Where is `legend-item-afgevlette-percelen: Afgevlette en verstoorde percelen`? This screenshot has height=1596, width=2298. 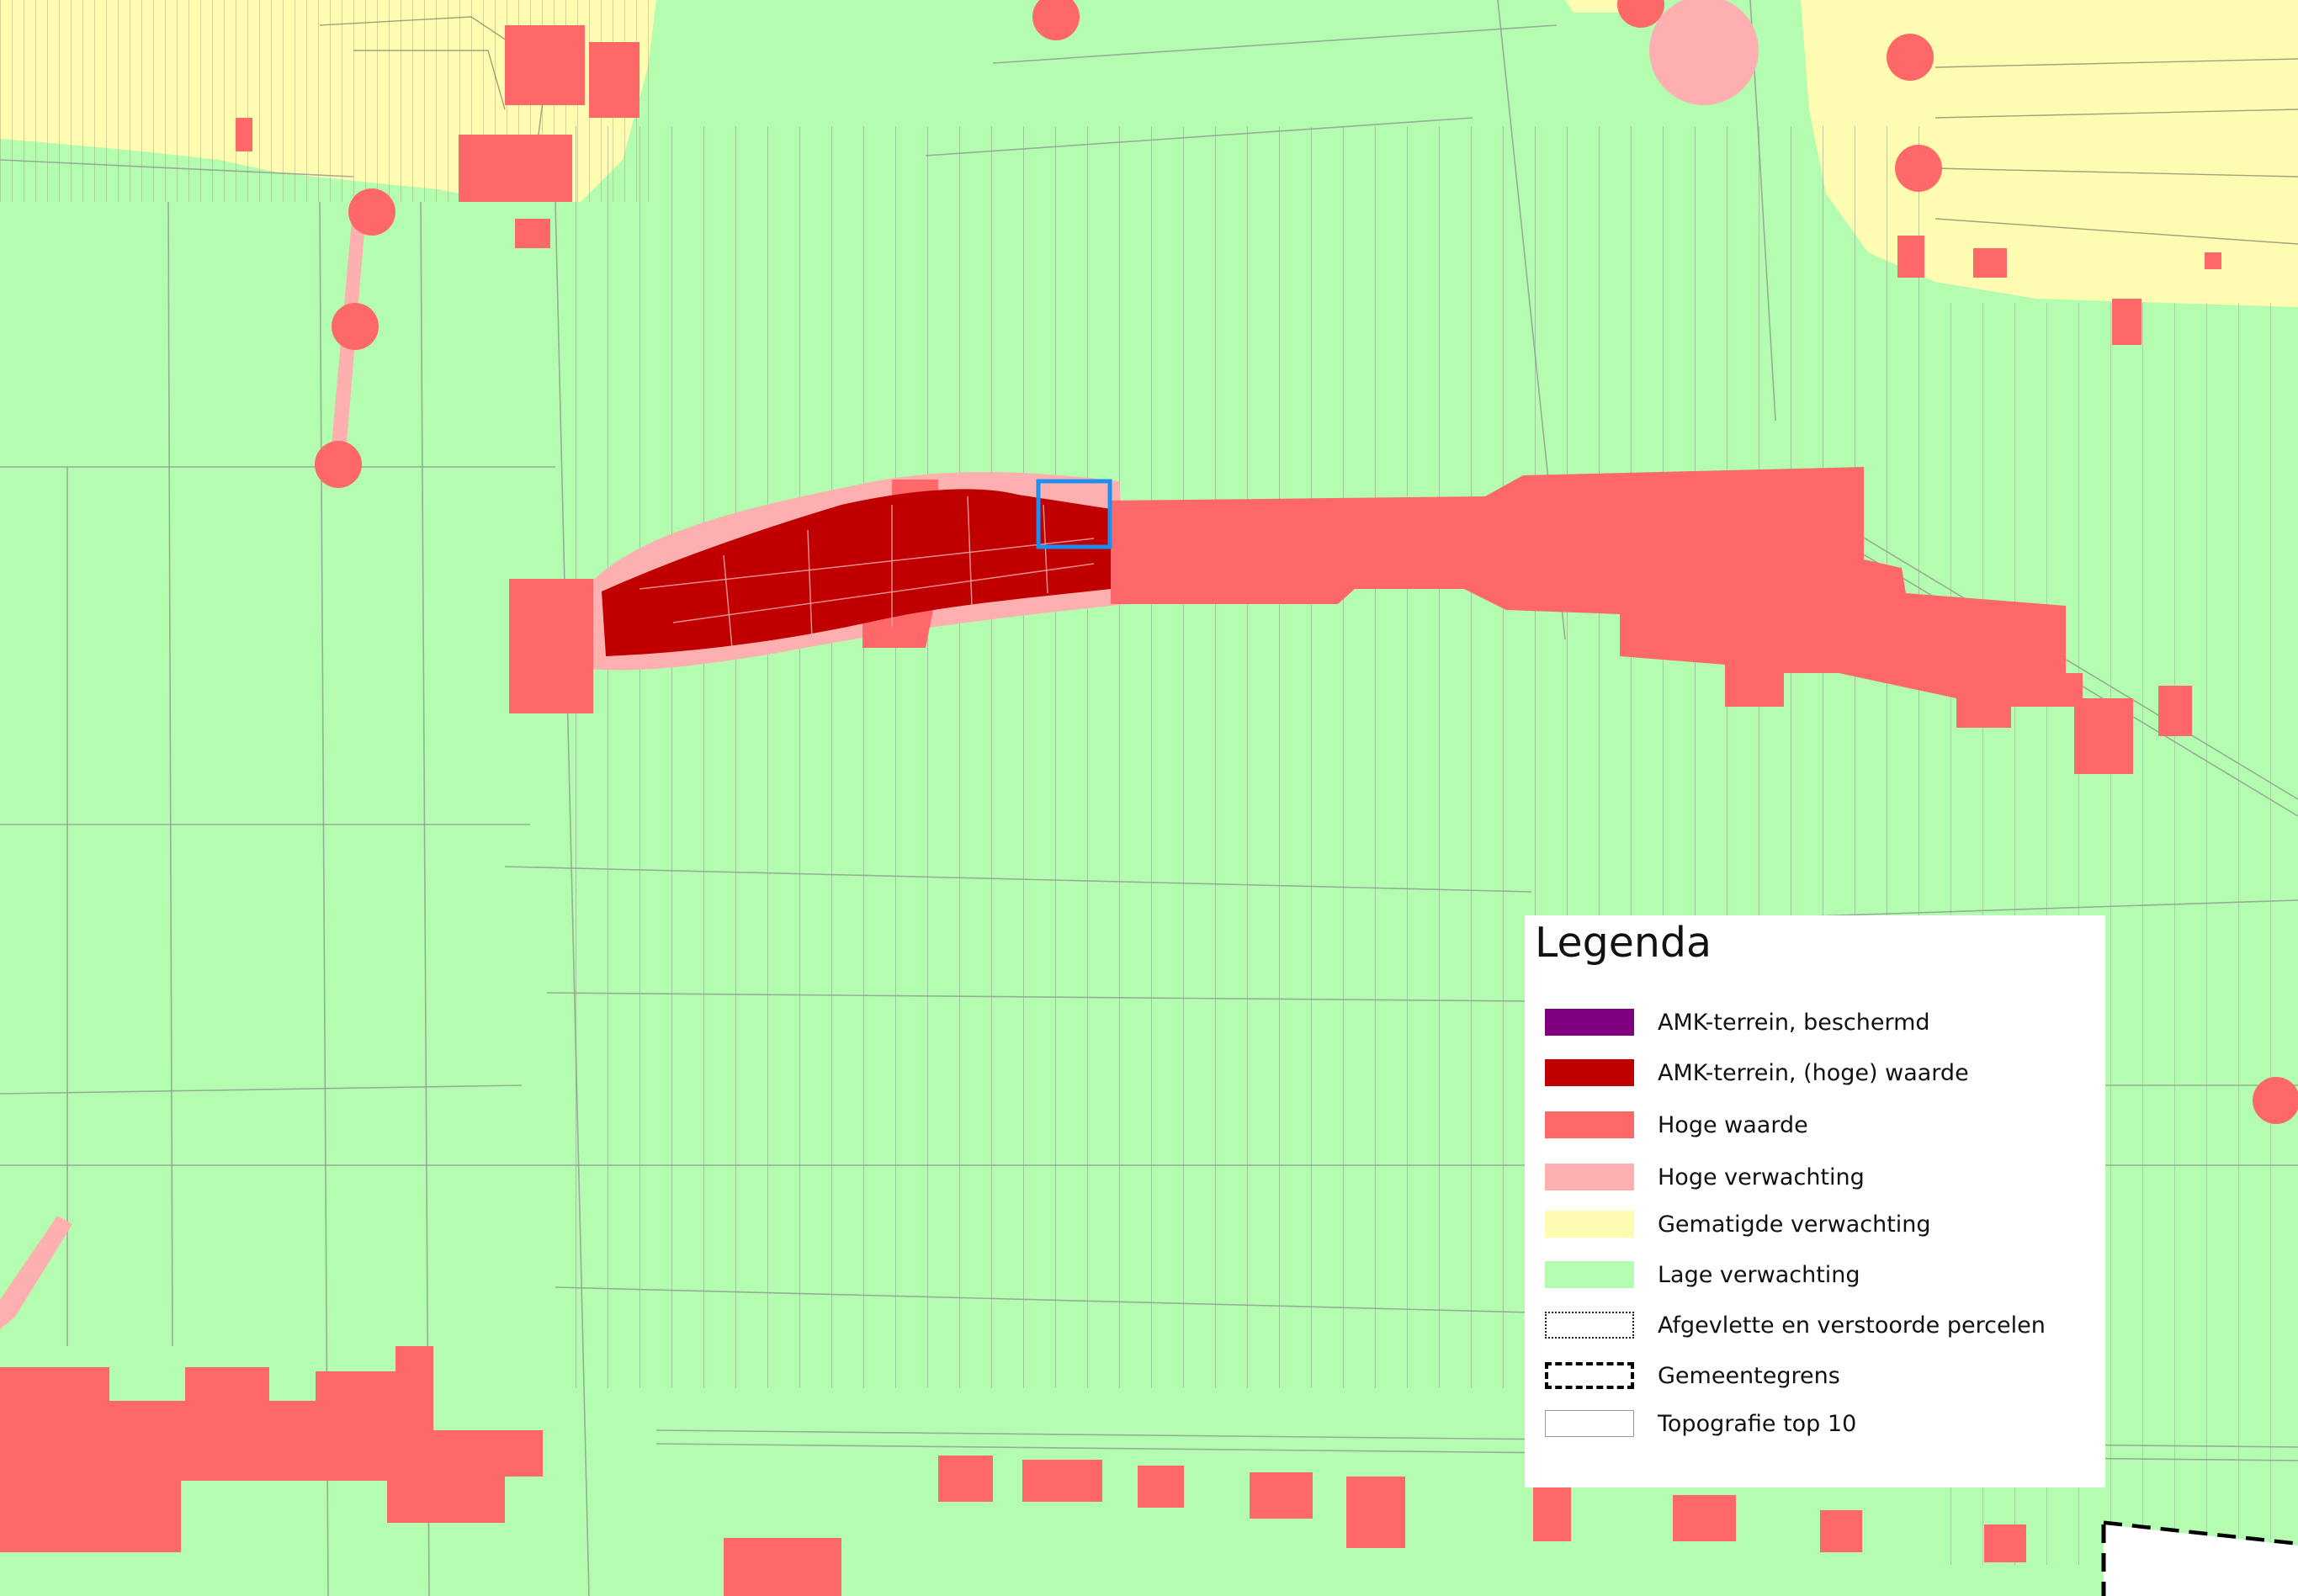
legend-item-afgevlette-percelen: Afgevlette en verstoorde percelen is located at coordinates (1817, 1326).